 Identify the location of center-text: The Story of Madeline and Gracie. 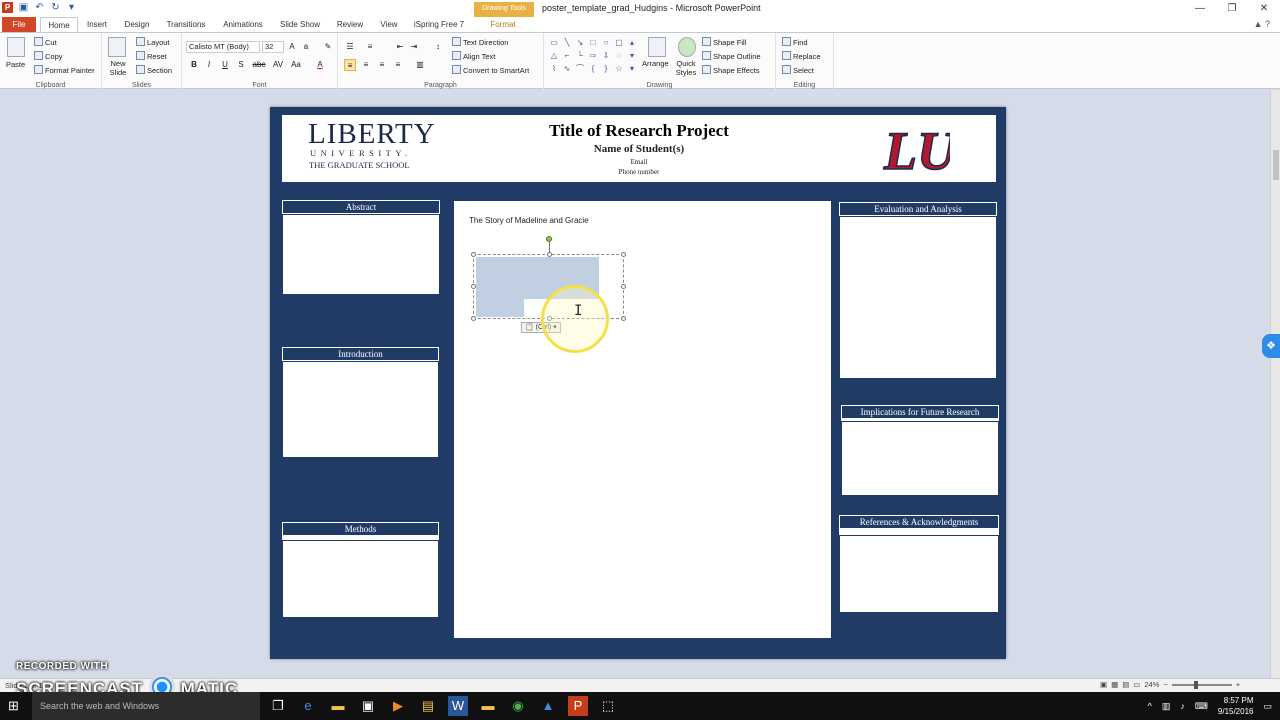
(529, 220).